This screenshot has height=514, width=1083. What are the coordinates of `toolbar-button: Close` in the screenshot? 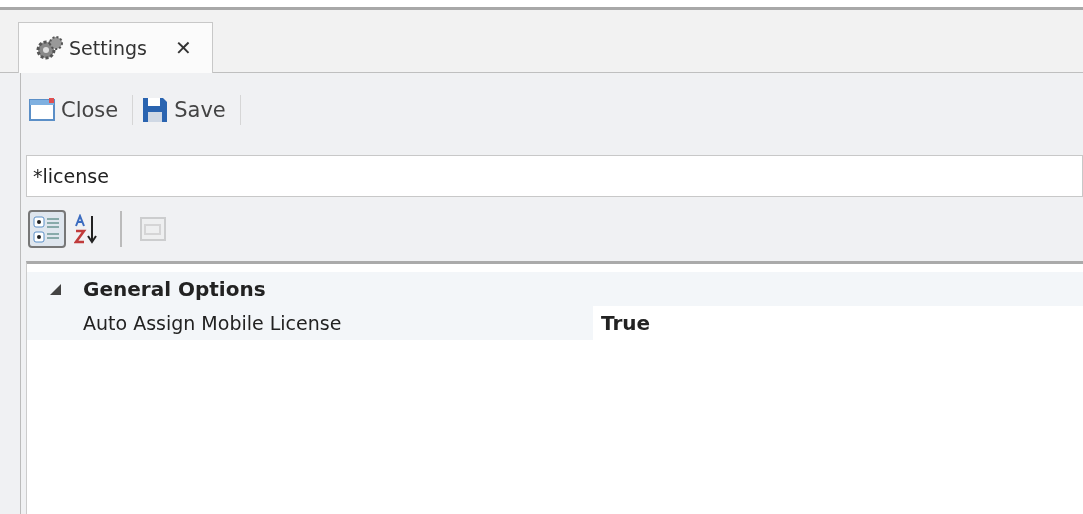 It's located at (76, 110).